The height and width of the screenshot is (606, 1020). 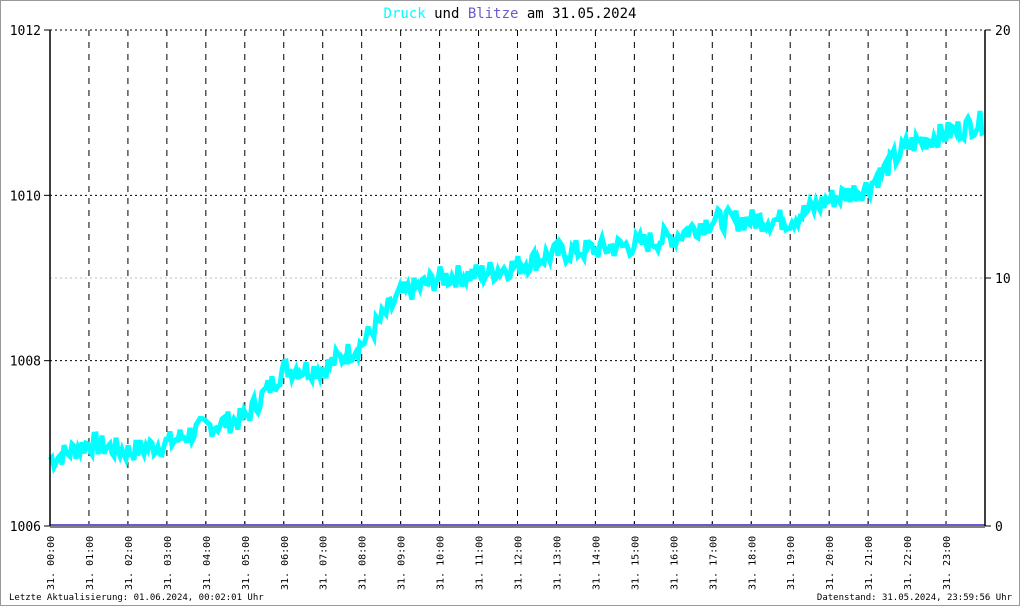 What do you see at coordinates (25, 527) in the screenshot?
I see `left-tick-label: 1006` at bounding box center [25, 527].